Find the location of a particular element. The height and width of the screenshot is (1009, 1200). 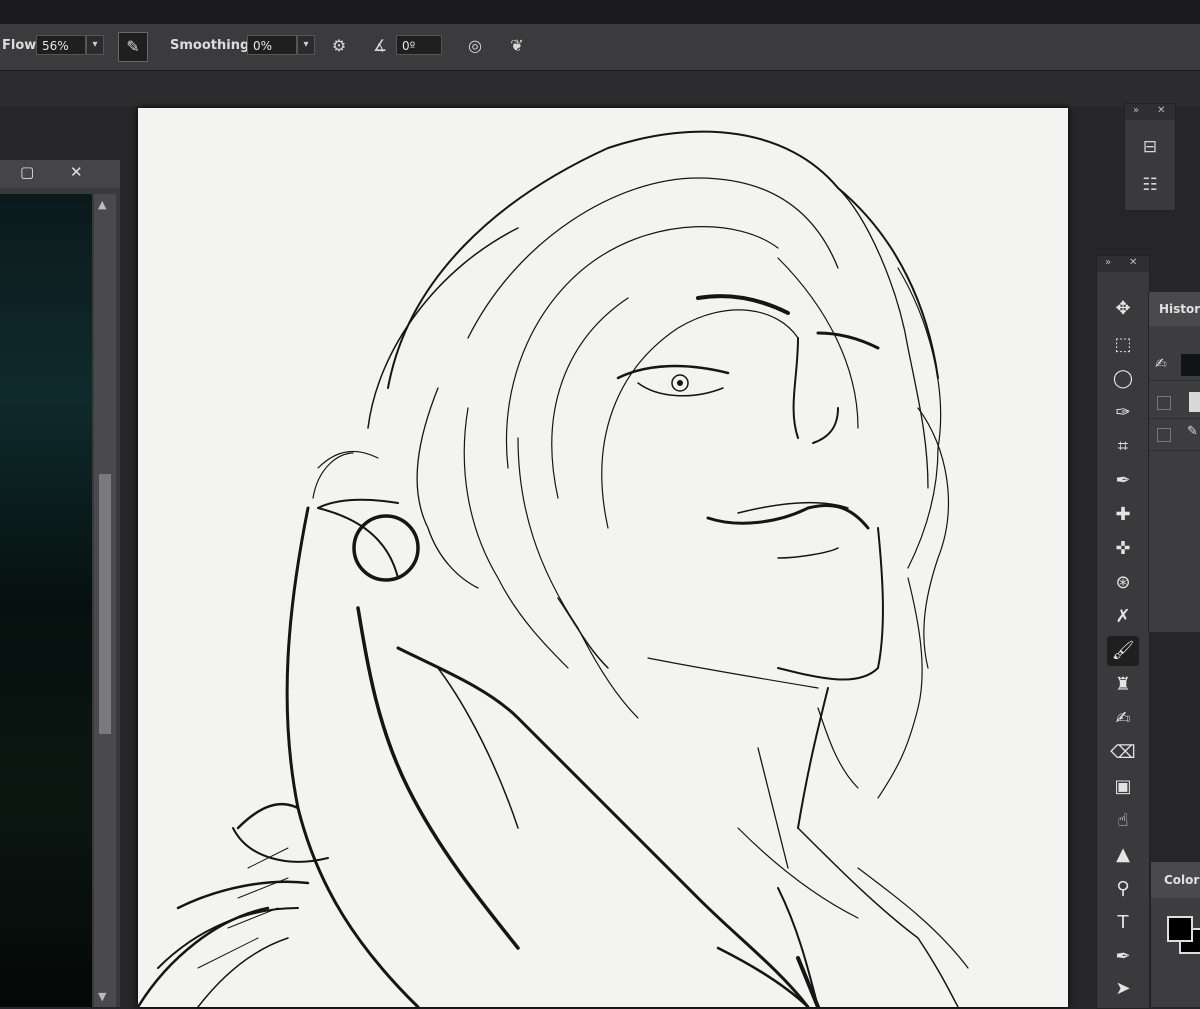

foreground-color-swatch is located at coordinates (1180, 929).